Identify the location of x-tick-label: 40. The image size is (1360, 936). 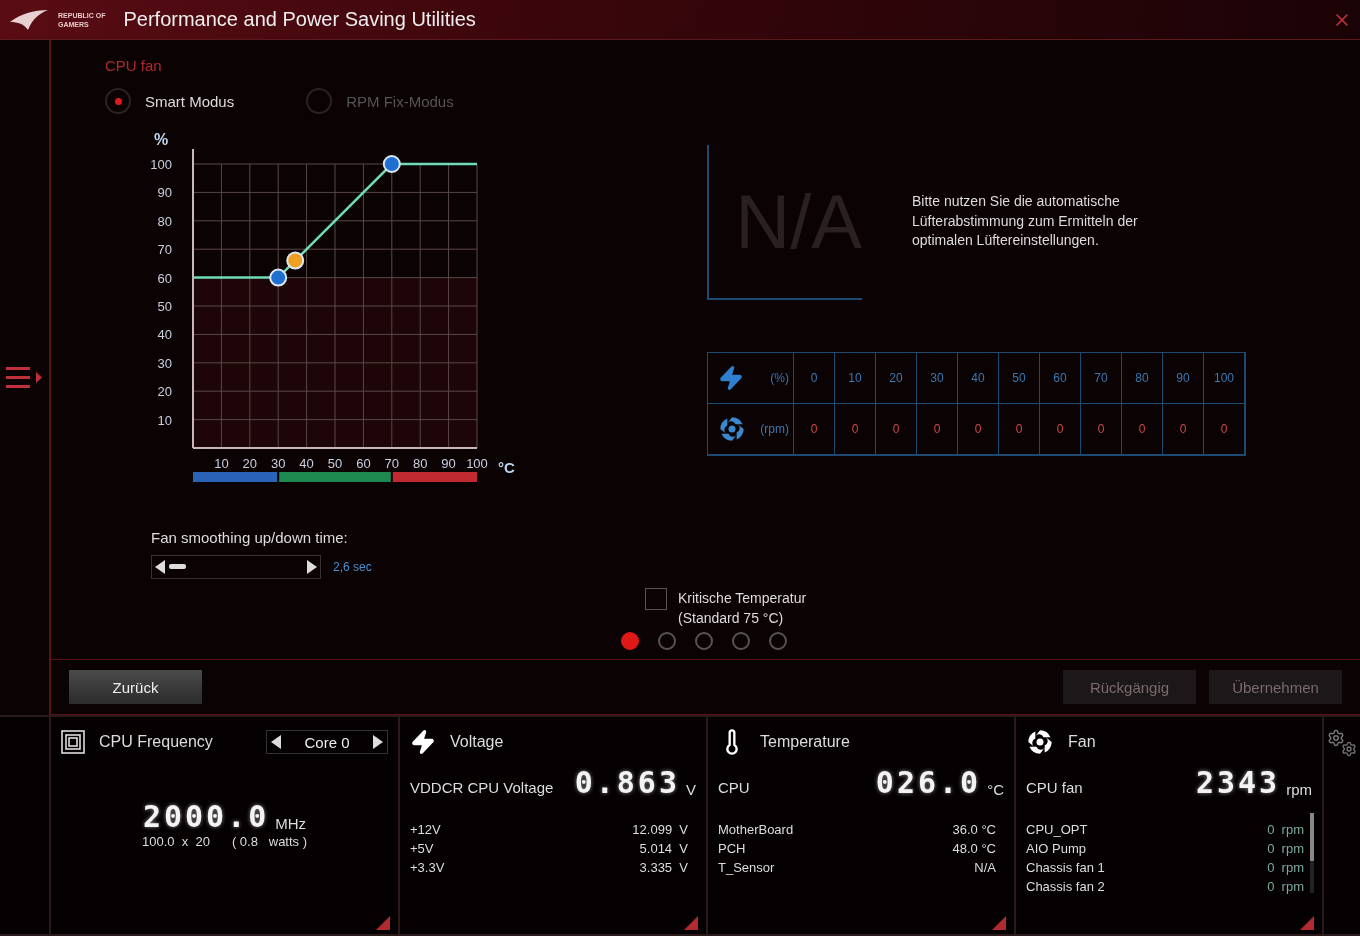
(306, 463).